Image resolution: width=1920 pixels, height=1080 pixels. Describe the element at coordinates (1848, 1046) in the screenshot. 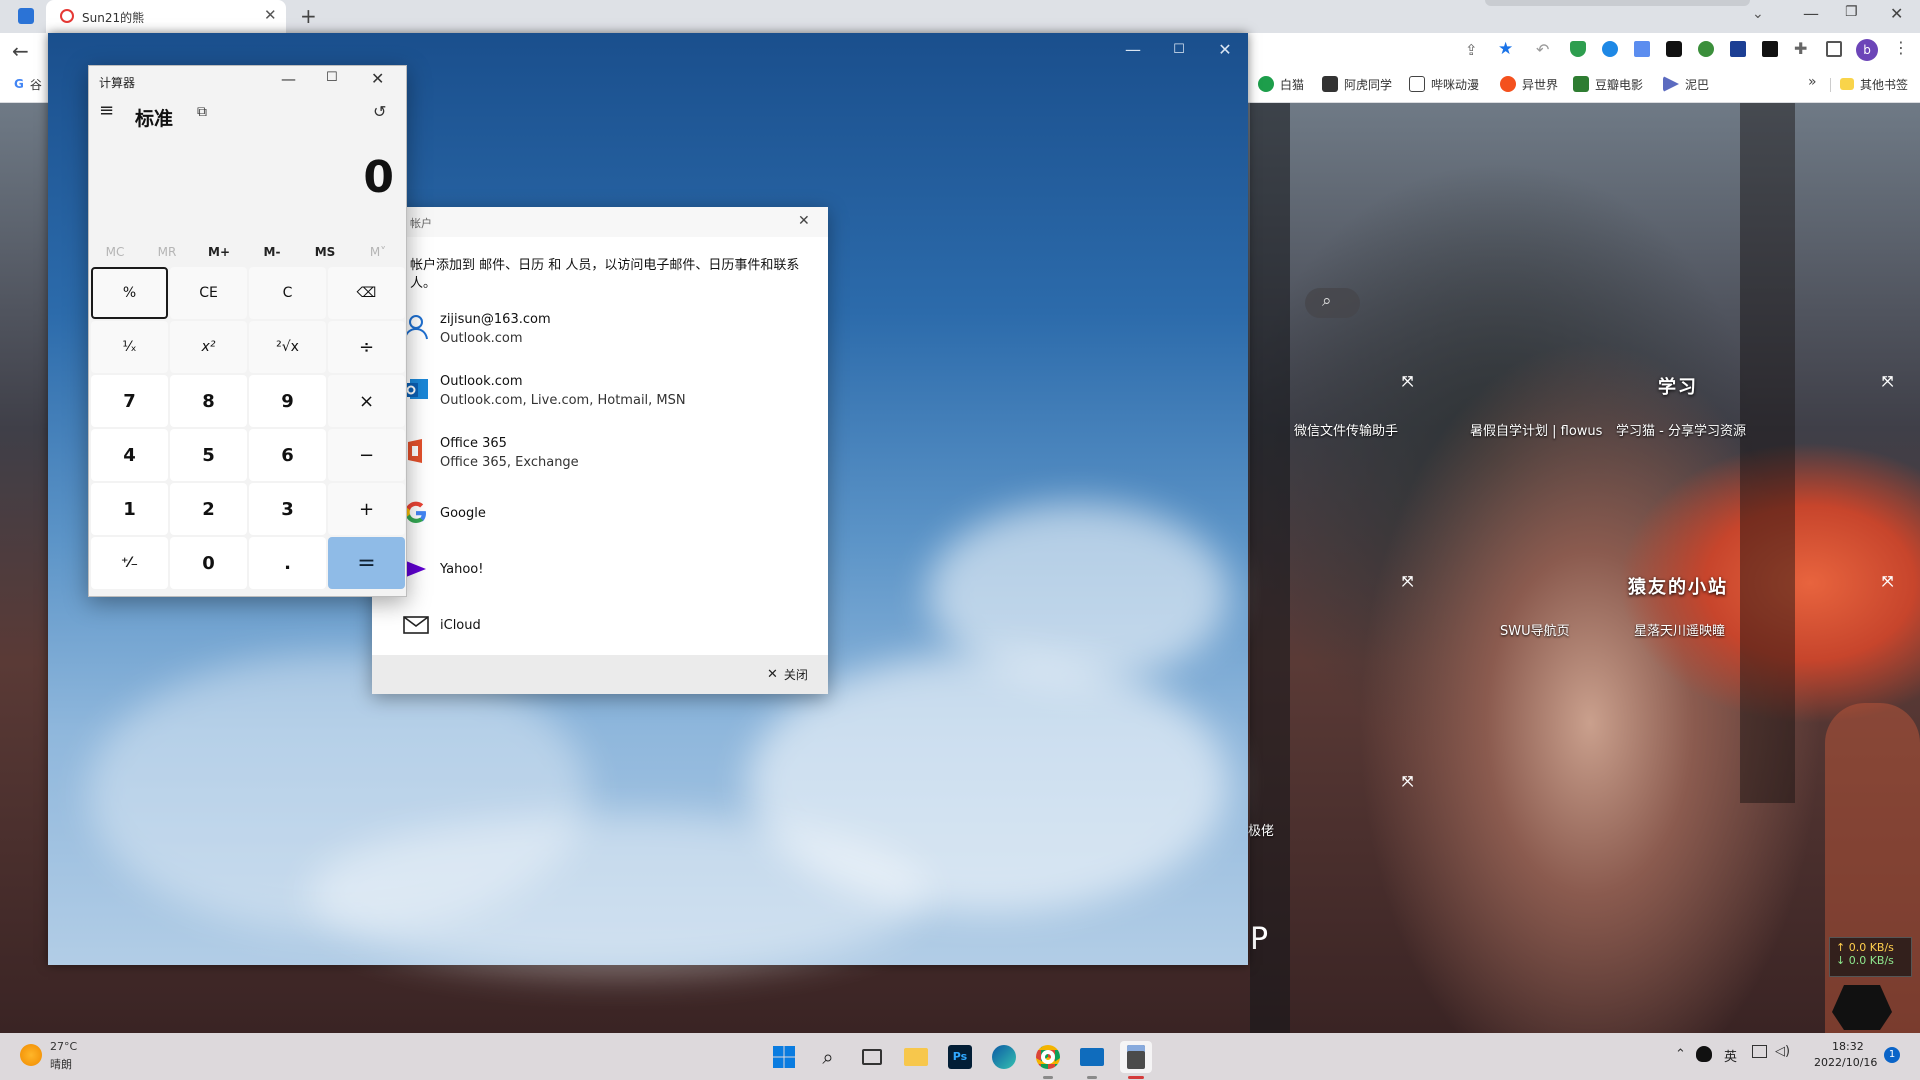

I see `clock-time: 18:32` at that location.